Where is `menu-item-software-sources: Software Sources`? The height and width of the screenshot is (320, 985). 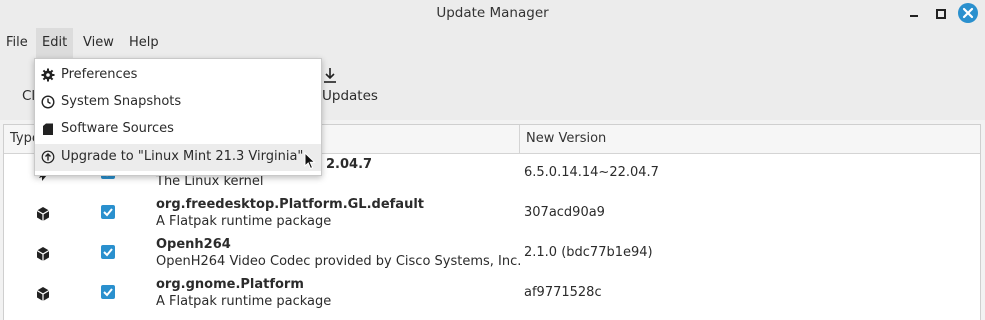
menu-item-software-sources: Software Sources is located at coordinates (178, 129).